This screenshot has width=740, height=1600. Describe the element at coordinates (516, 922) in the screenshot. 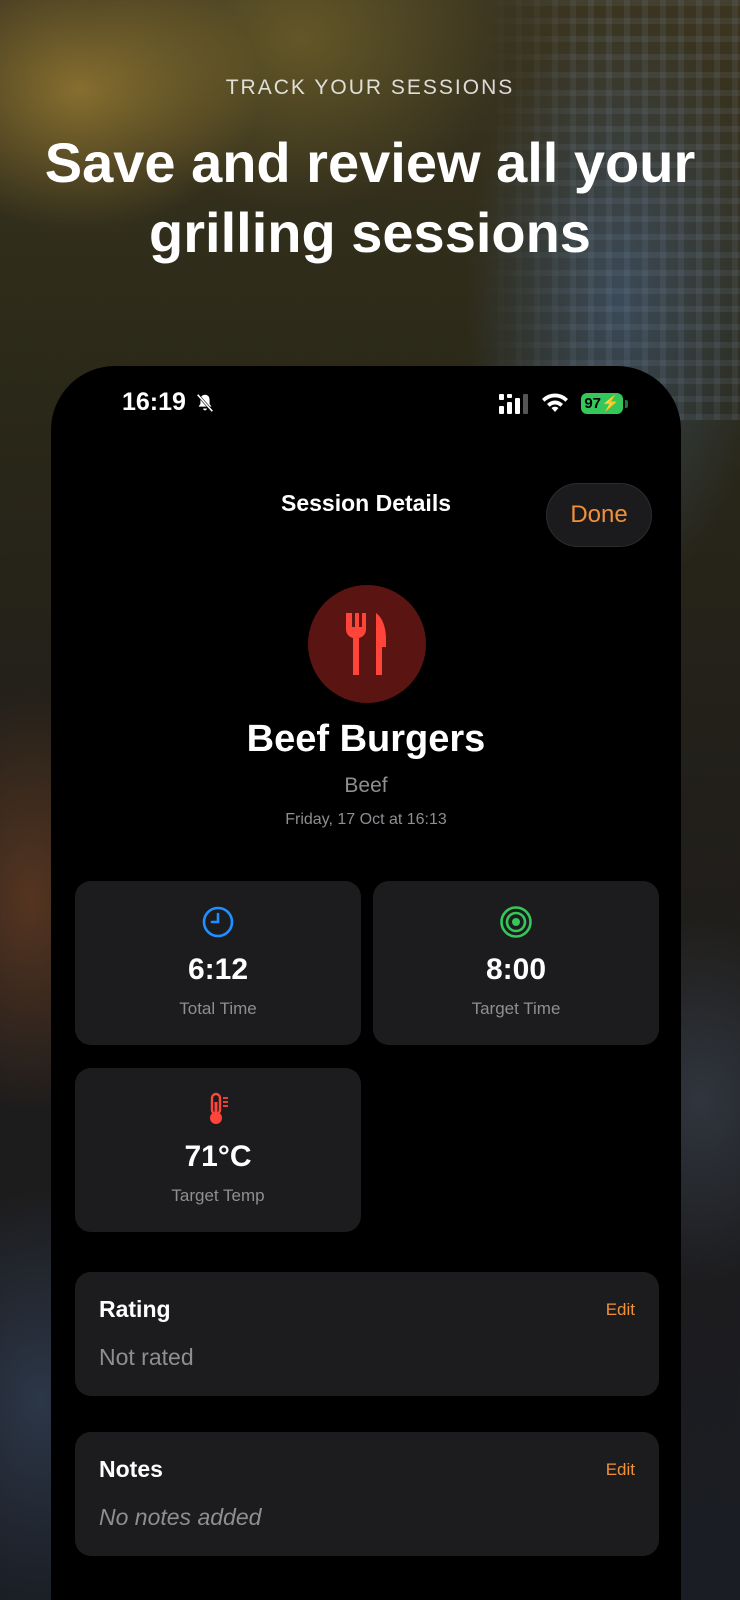

I see `target-icon` at that location.